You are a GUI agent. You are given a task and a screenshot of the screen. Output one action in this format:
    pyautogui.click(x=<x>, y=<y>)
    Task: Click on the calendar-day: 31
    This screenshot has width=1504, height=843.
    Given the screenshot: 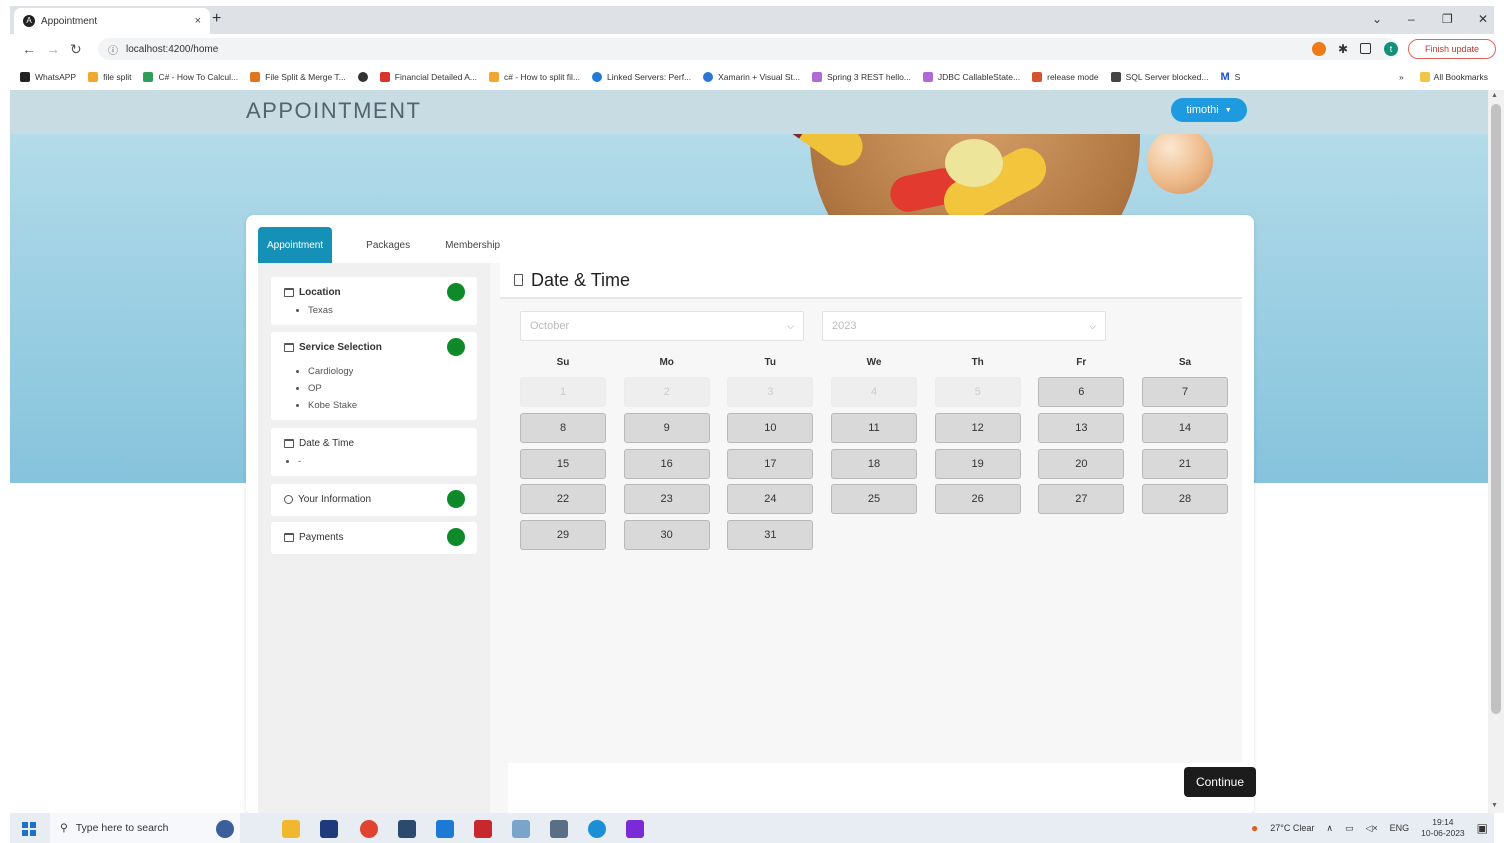 What is the action you would take?
    pyautogui.click(x=770, y=535)
    